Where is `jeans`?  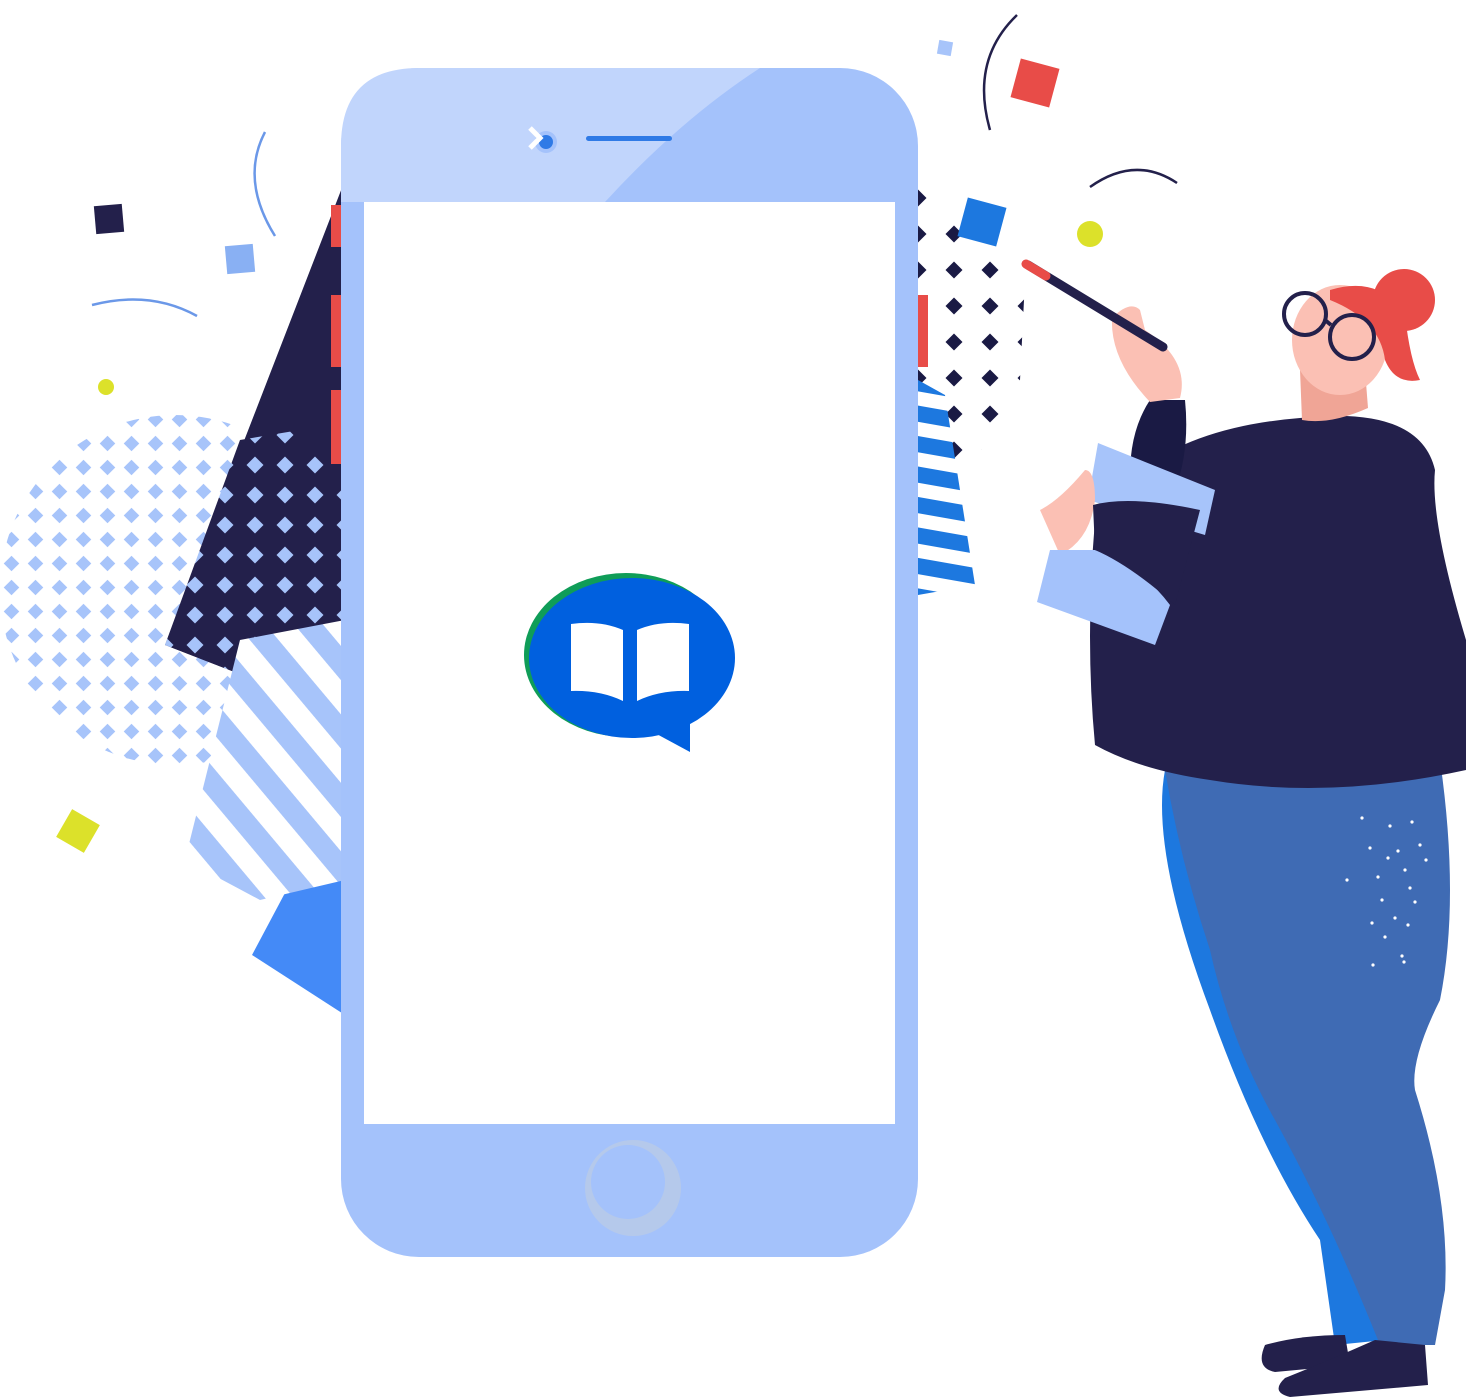
jeans is located at coordinates (1307, 1052).